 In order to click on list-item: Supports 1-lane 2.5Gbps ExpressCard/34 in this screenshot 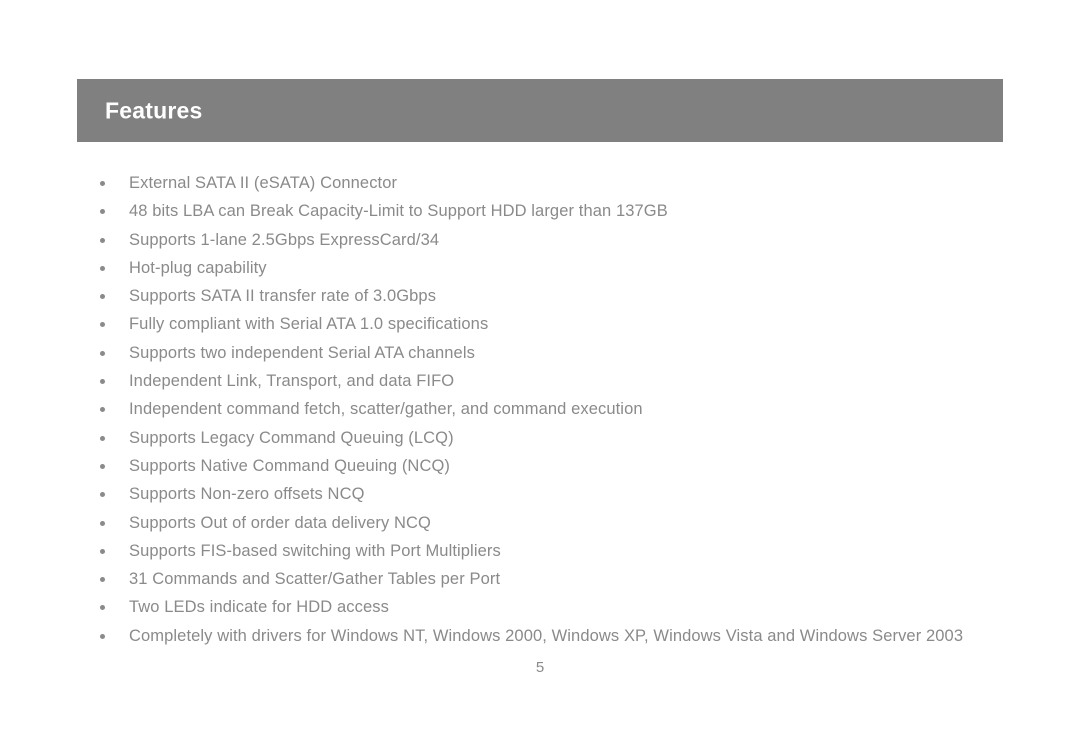, I will do `click(538, 240)`.